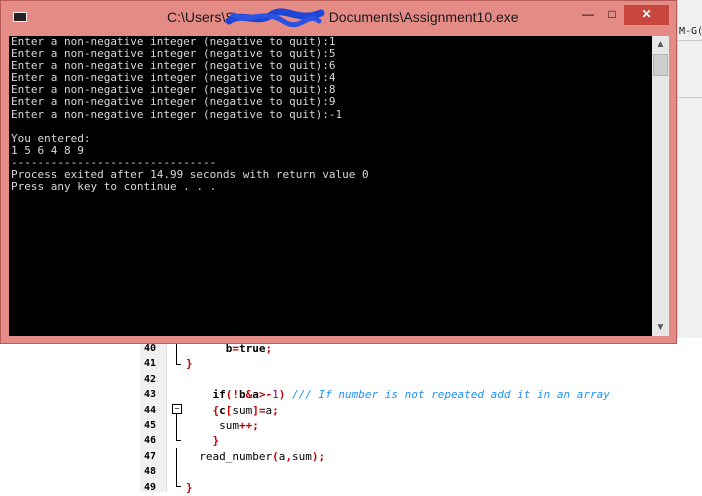 The height and width of the screenshot is (496, 702). Describe the element at coordinates (421, 411) in the screenshot. I see `code-line: 44 {c[sum]=a;` at that location.